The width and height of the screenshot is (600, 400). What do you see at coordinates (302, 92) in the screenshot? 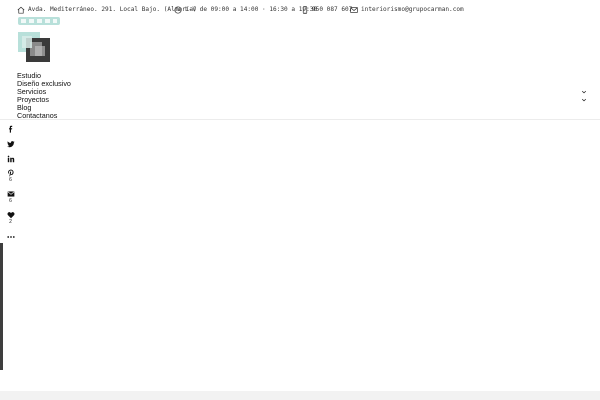
I see `nav-item-servicios: Servicios` at bounding box center [302, 92].